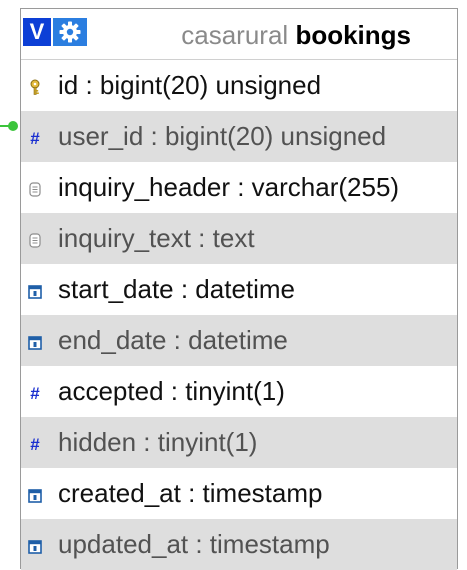 The width and height of the screenshot is (467, 570). I want to click on column-label: updated_at : timestamp, so click(194, 544).